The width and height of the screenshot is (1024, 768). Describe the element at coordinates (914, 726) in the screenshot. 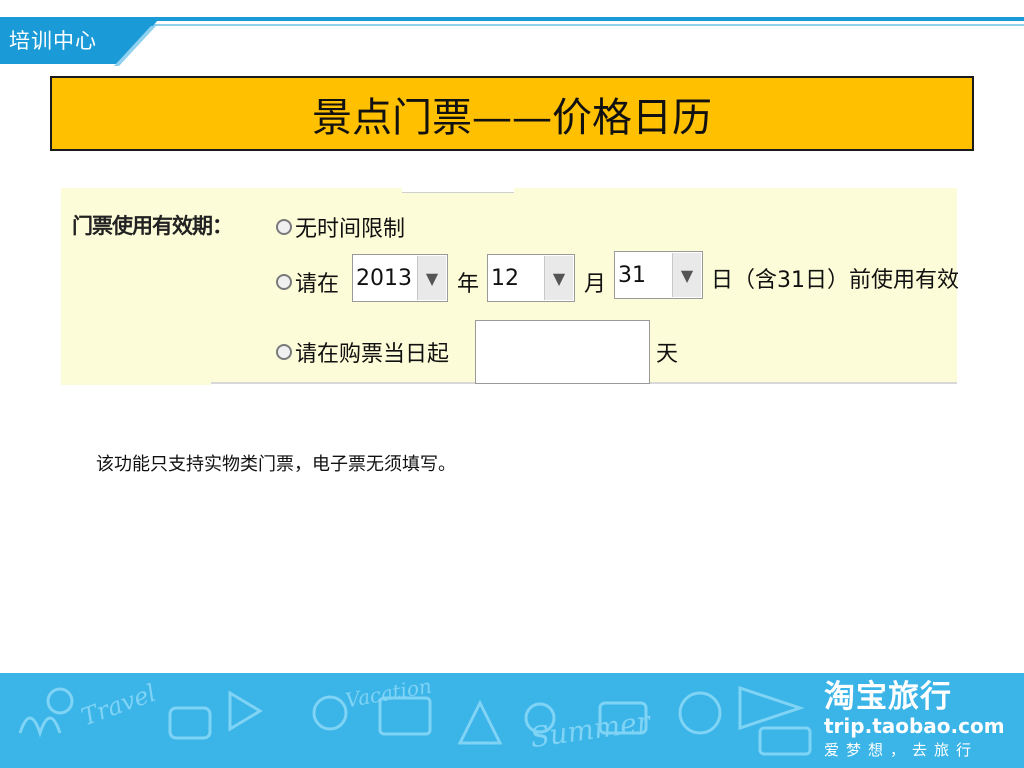

I see `brand-url: trip.taobao.com` at that location.